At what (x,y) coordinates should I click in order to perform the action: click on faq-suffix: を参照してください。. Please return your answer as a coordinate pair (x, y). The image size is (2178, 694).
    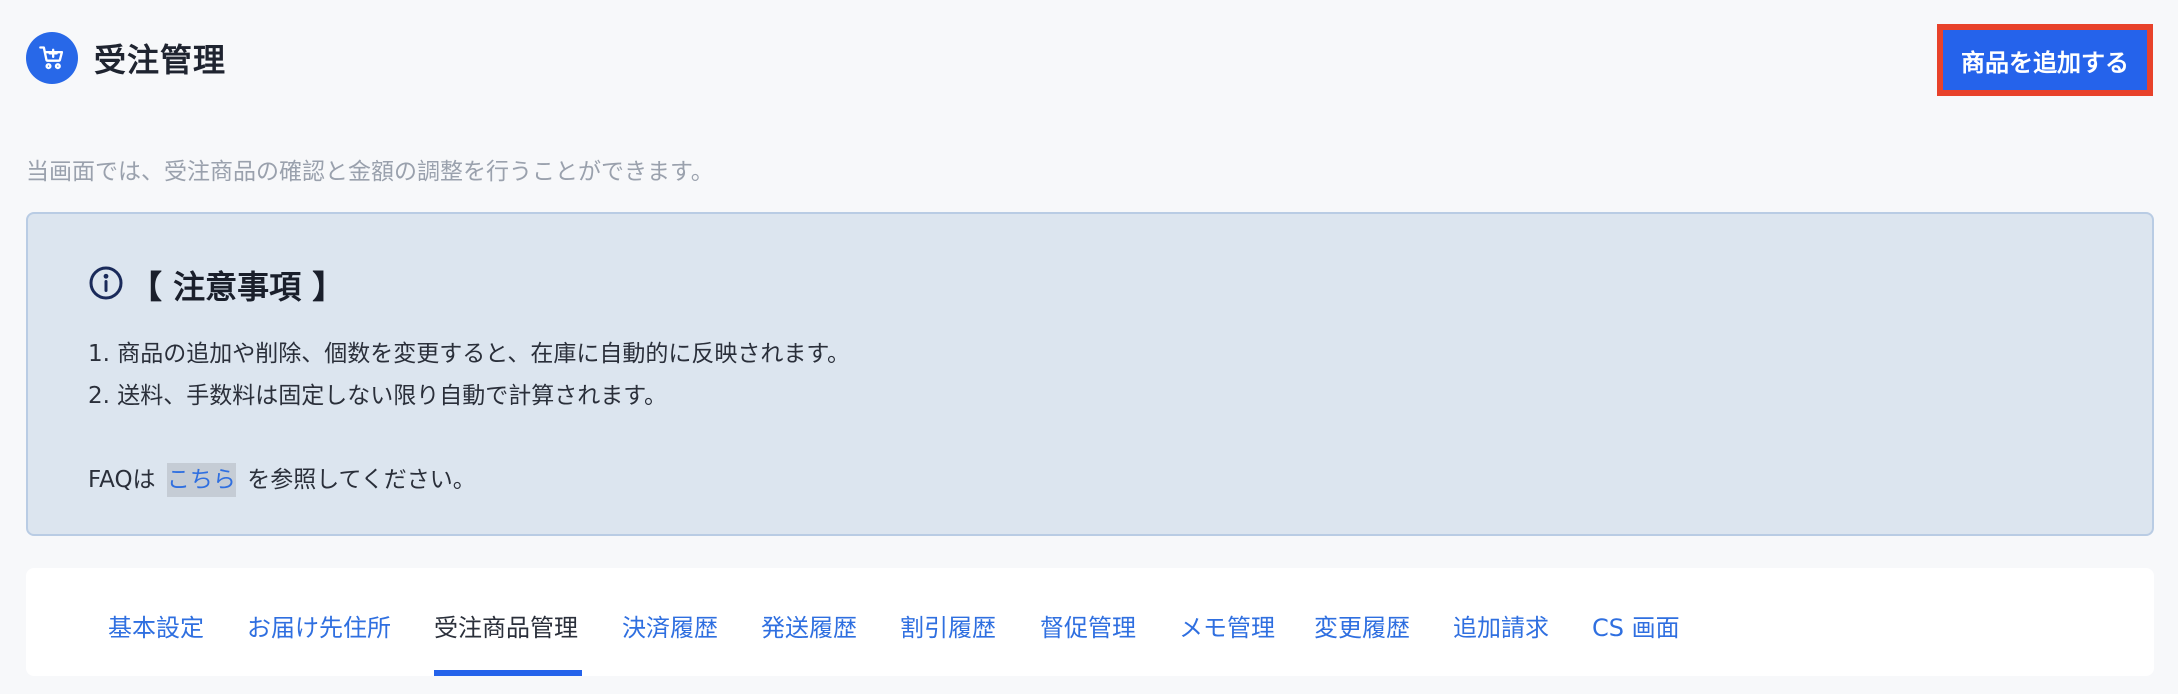
    Looking at the image, I should click on (361, 480).